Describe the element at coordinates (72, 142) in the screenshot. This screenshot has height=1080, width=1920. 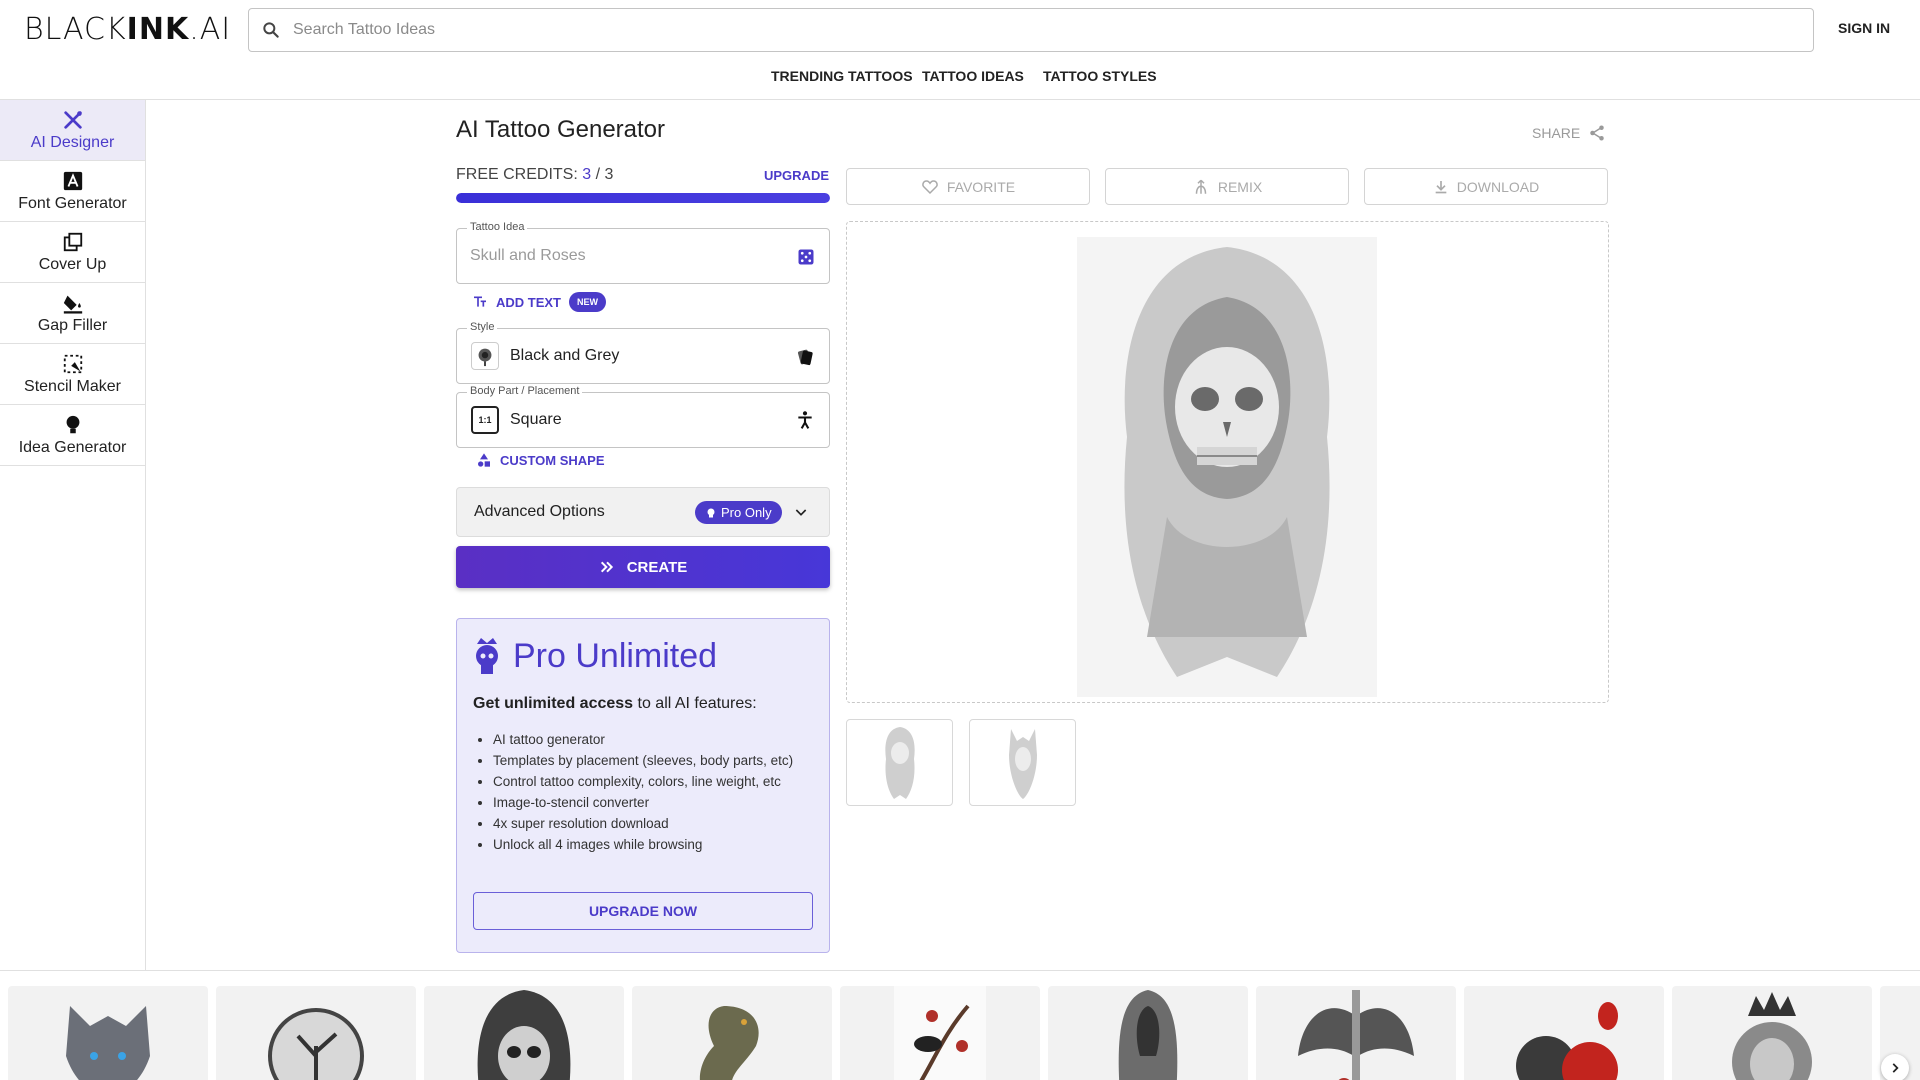
I see `sidebar-item-label: AI Designer` at that location.